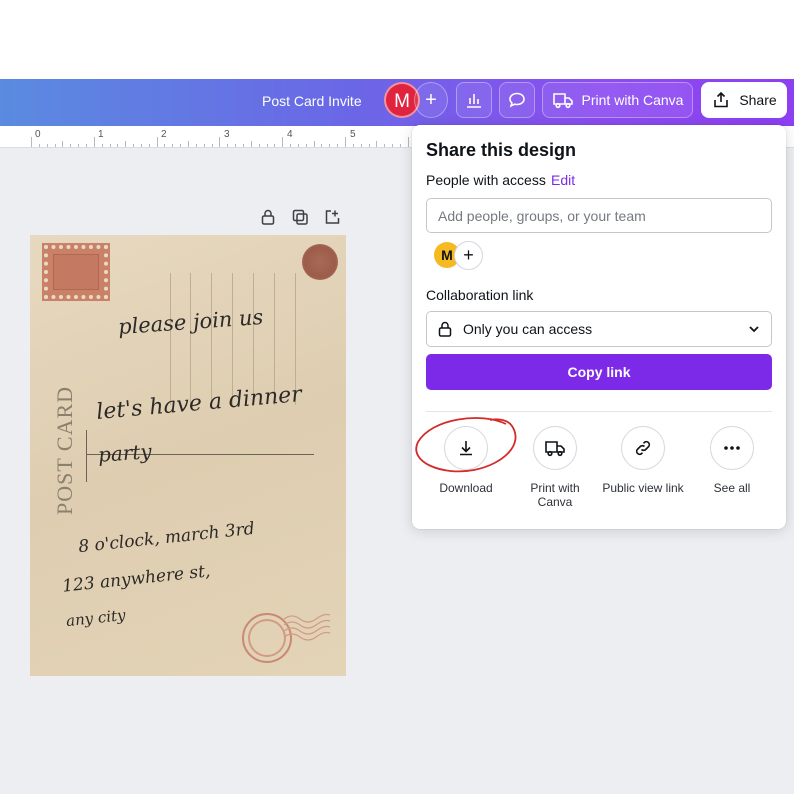 Image resolution: width=794 pixels, height=794 pixels. Describe the element at coordinates (466, 488) in the screenshot. I see `download-label: Download` at that location.